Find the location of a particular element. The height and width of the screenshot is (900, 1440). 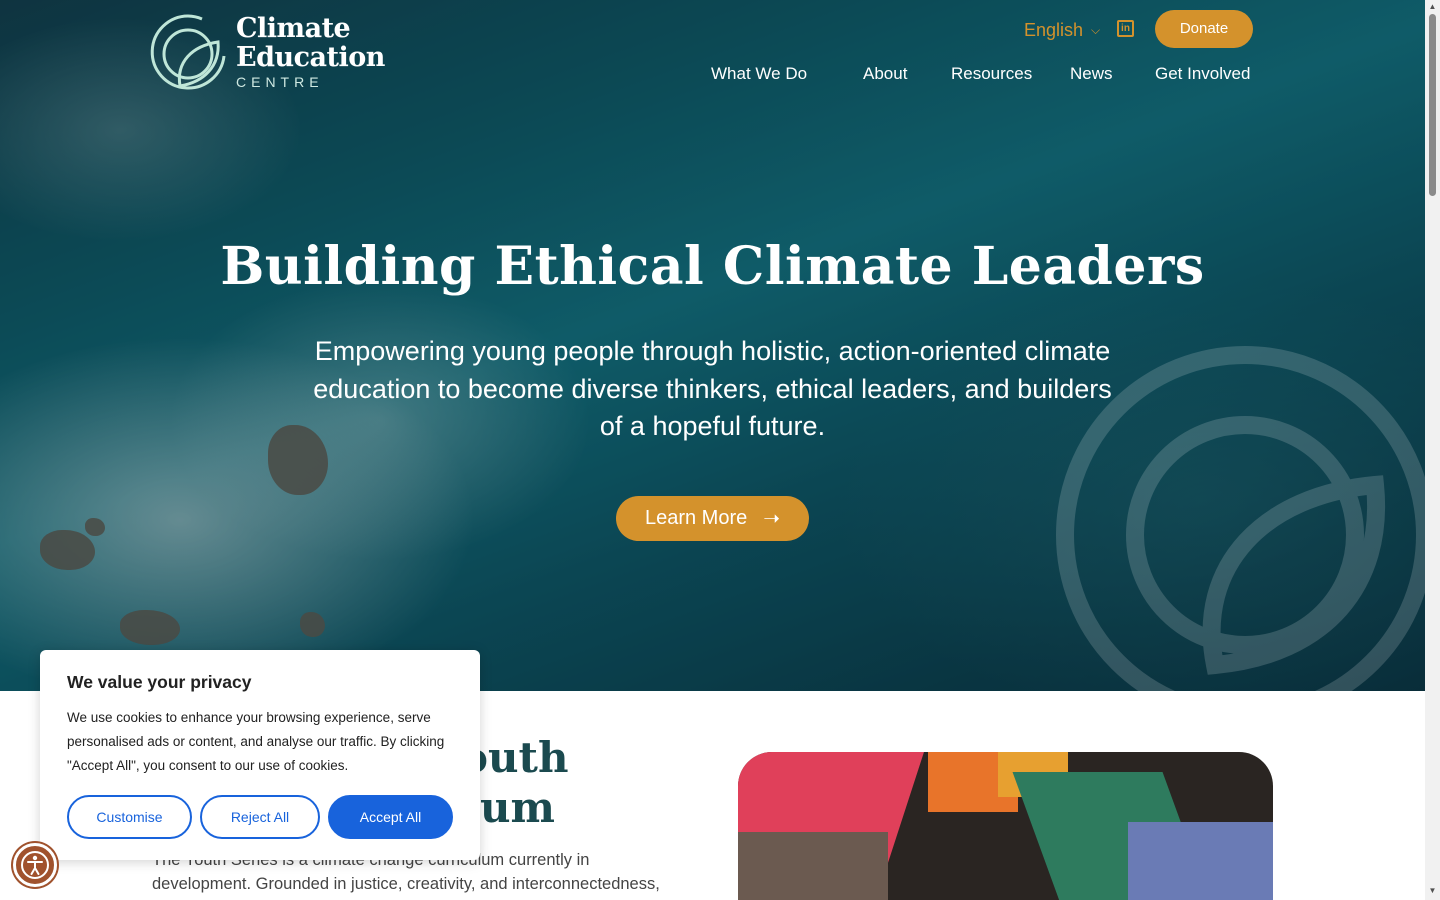

scroll-down-icon: ▼ is located at coordinates (1432, 891).